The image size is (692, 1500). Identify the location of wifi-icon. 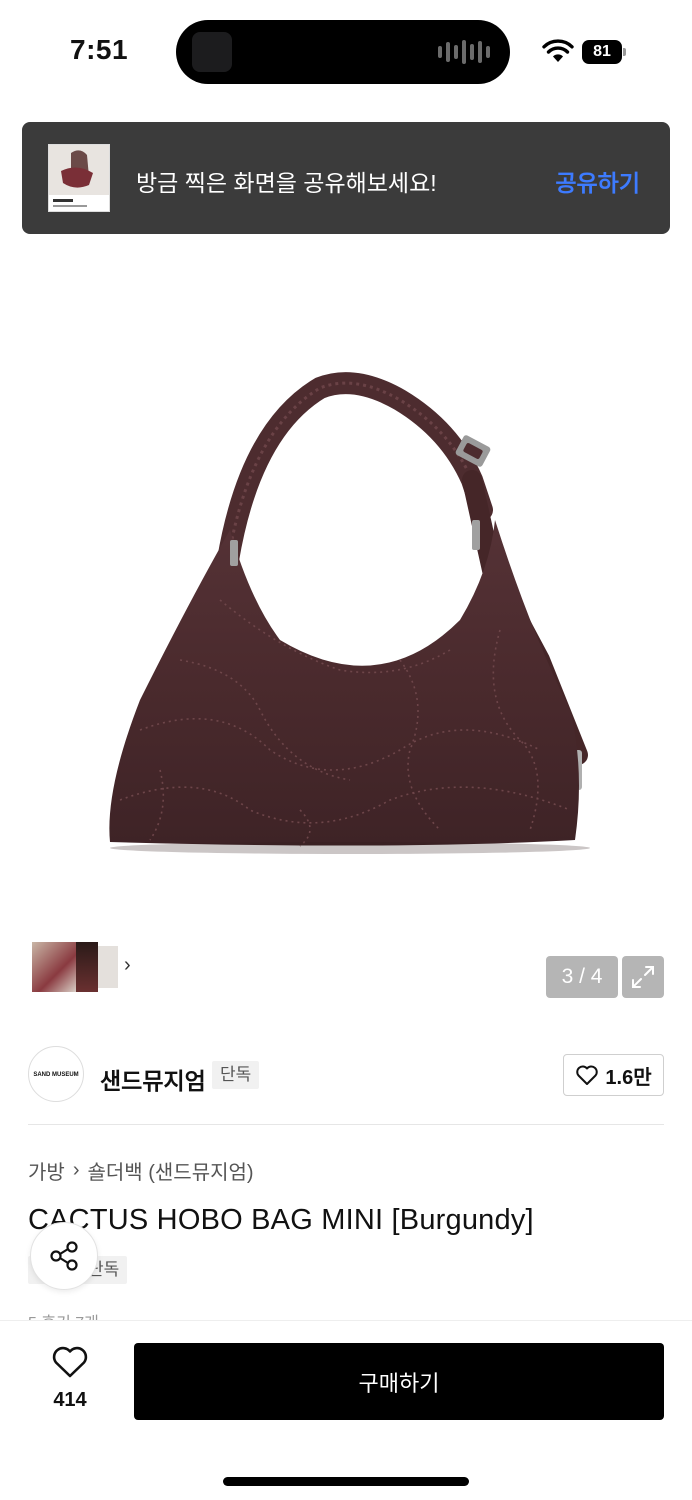
(558, 50).